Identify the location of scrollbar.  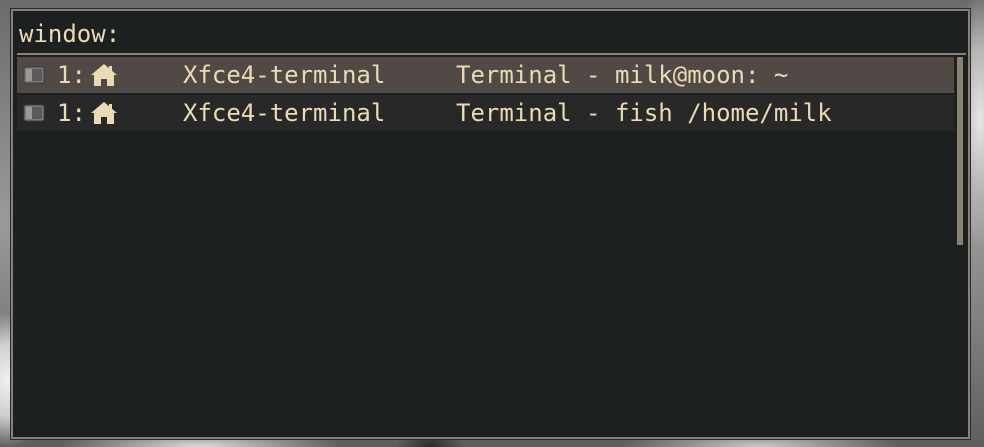
(960, 245).